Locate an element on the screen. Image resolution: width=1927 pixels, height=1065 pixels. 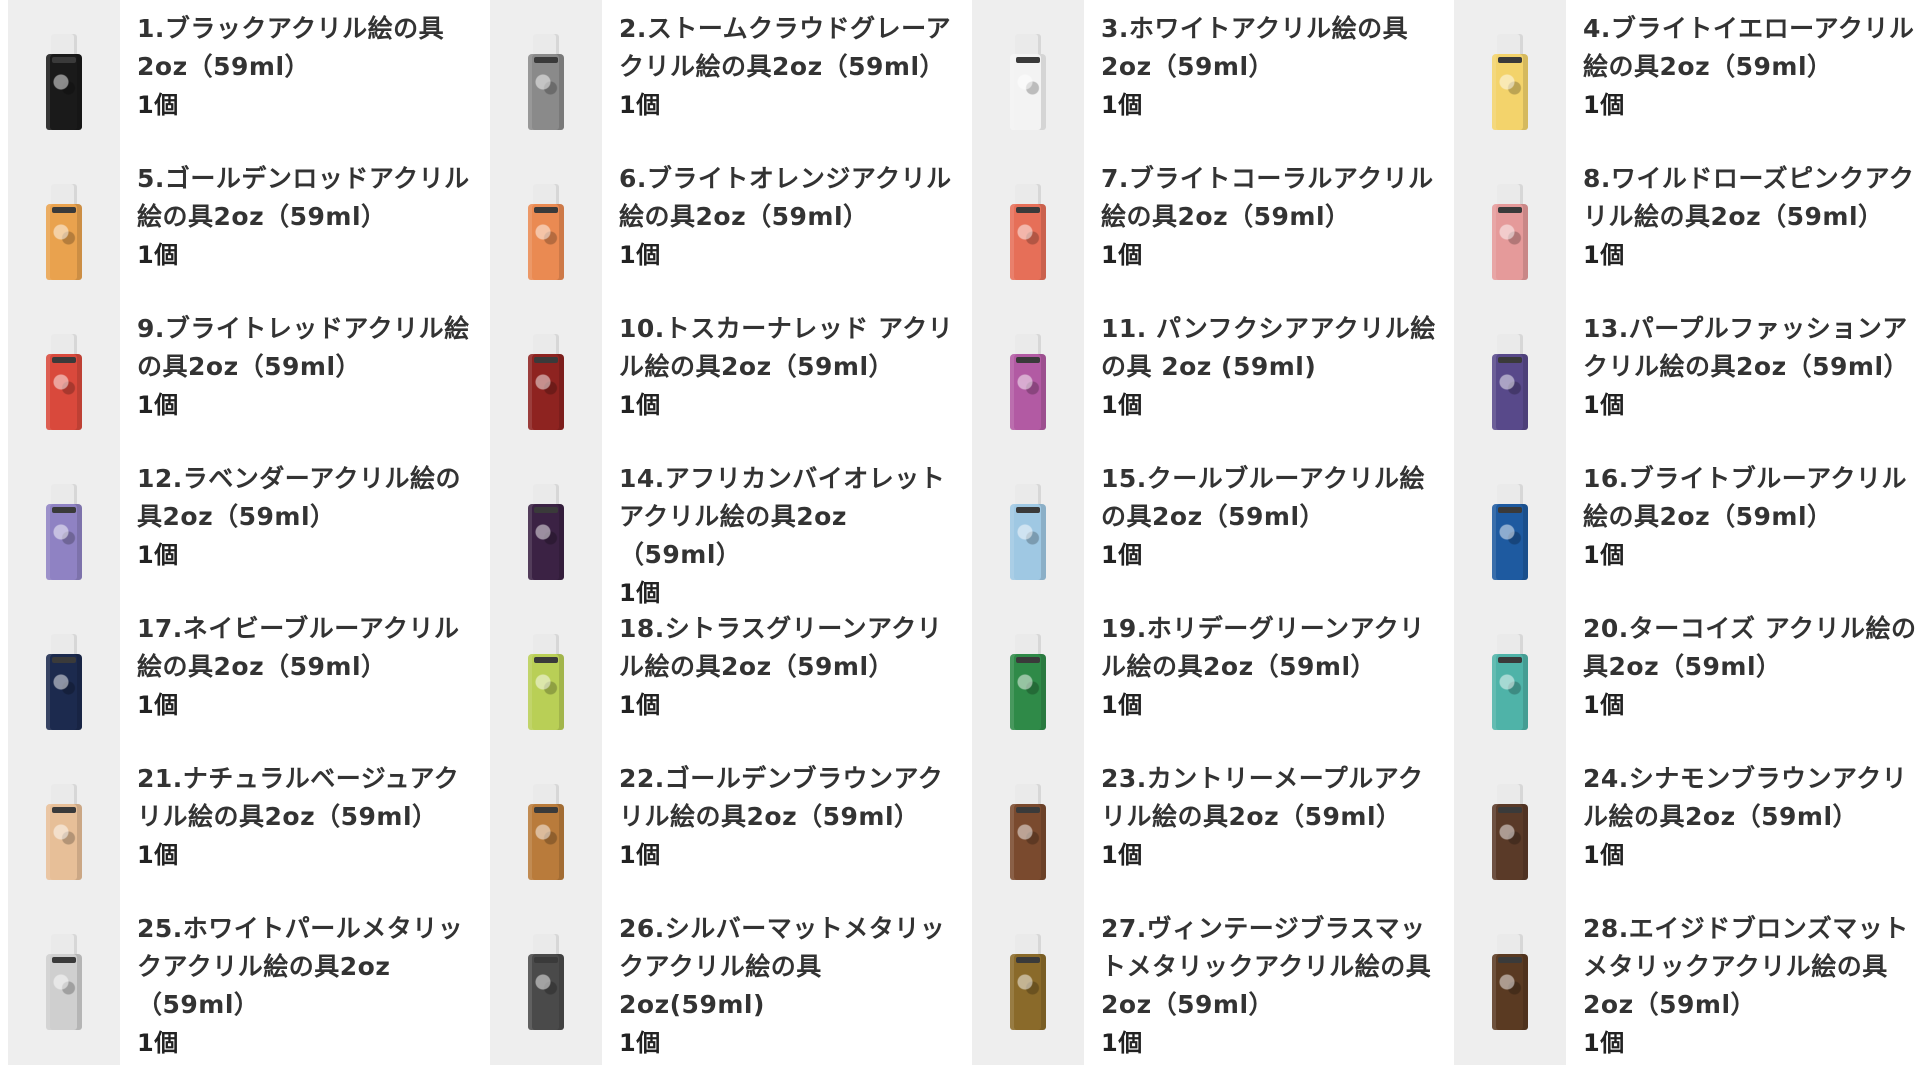
product-name: 24.シナモンブラウンアクリル絵の具2oz（59ml） is located at coordinates (1750, 798).